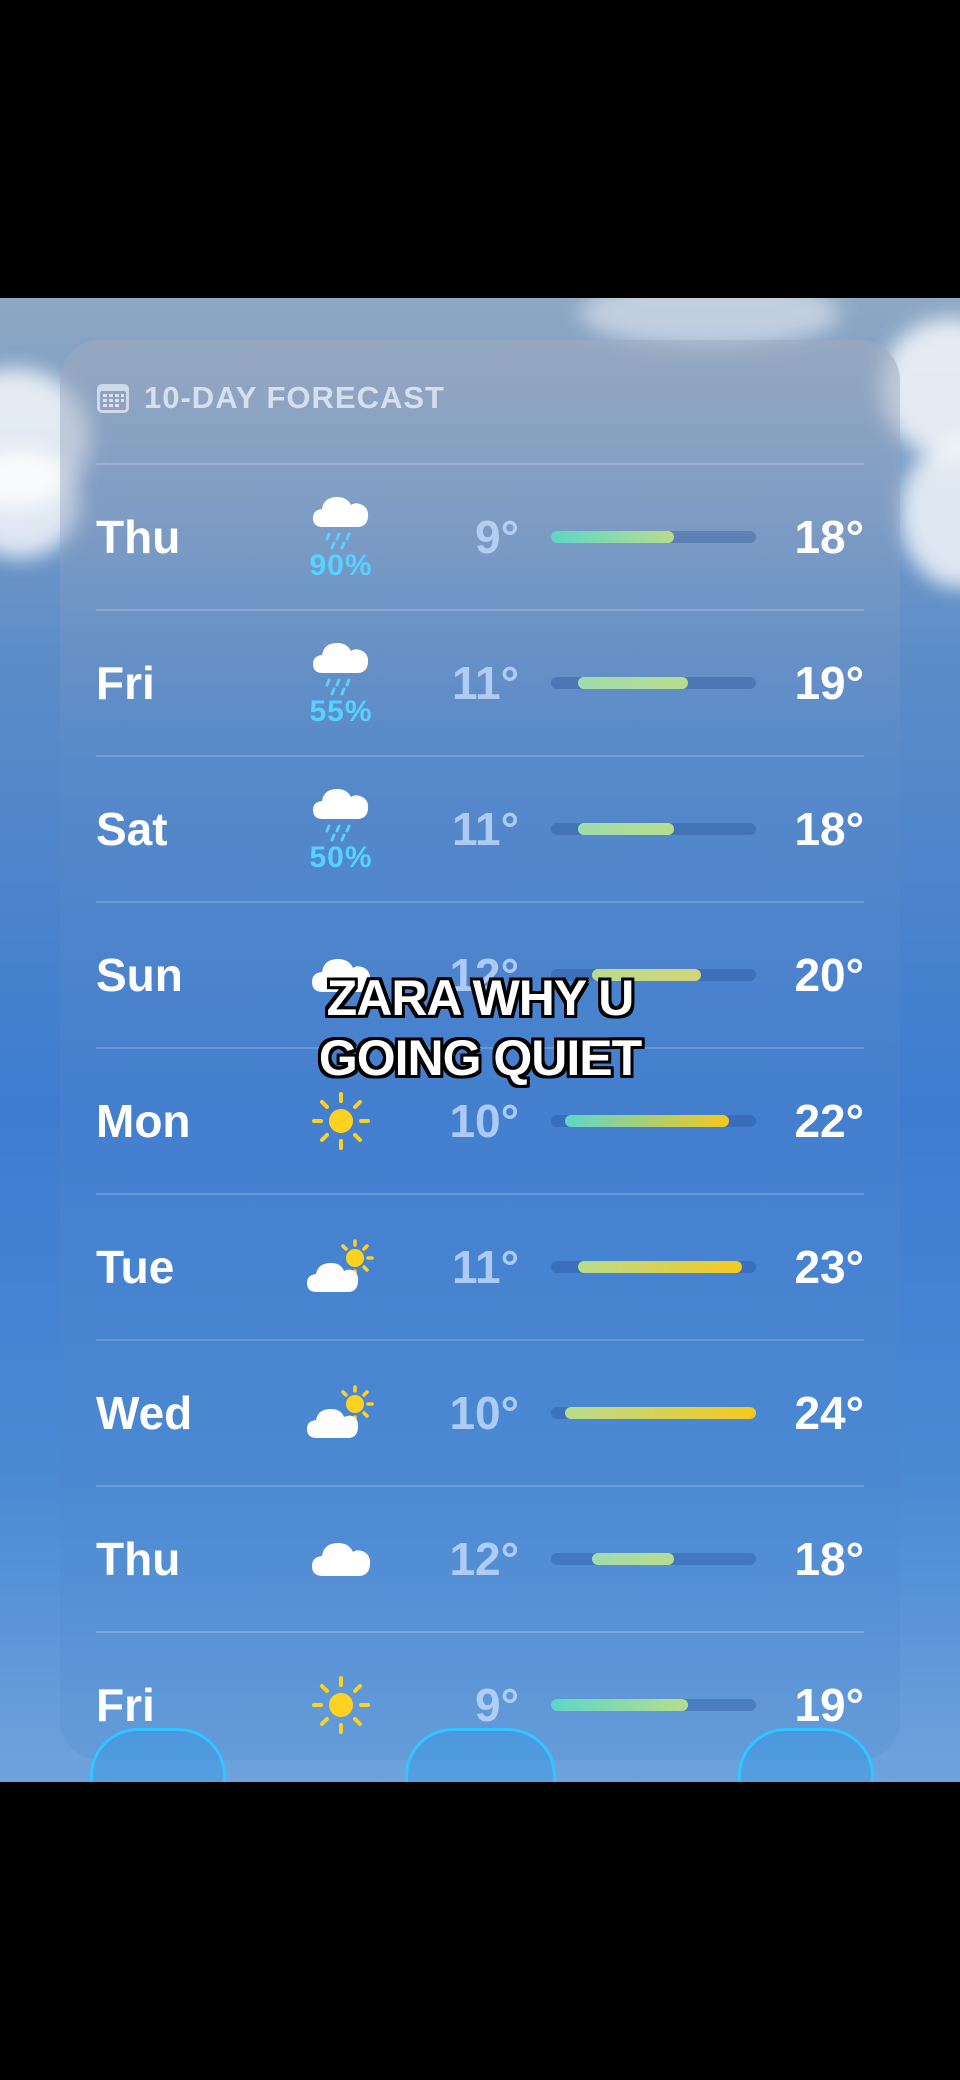  I want to click on day-label: Fri, so click(125, 683).